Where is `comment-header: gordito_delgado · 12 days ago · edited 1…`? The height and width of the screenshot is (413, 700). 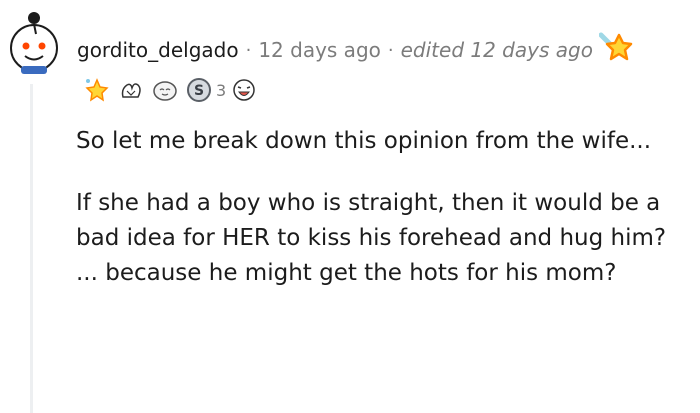
comment-header: gordito_delgado · 12 days ago · edited 1… is located at coordinates (355, 48).